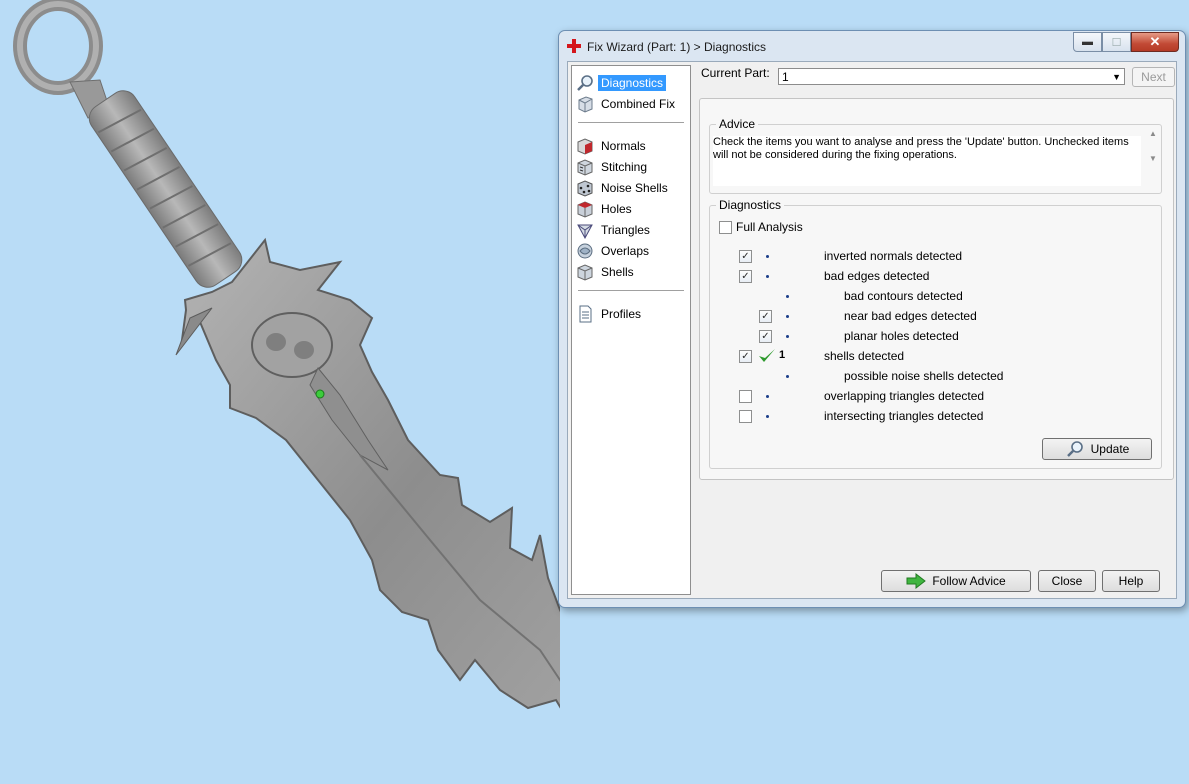 This screenshot has width=1189, height=784. What do you see at coordinates (1110, 449) in the screenshot?
I see `update-label: Update` at bounding box center [1110, 449].